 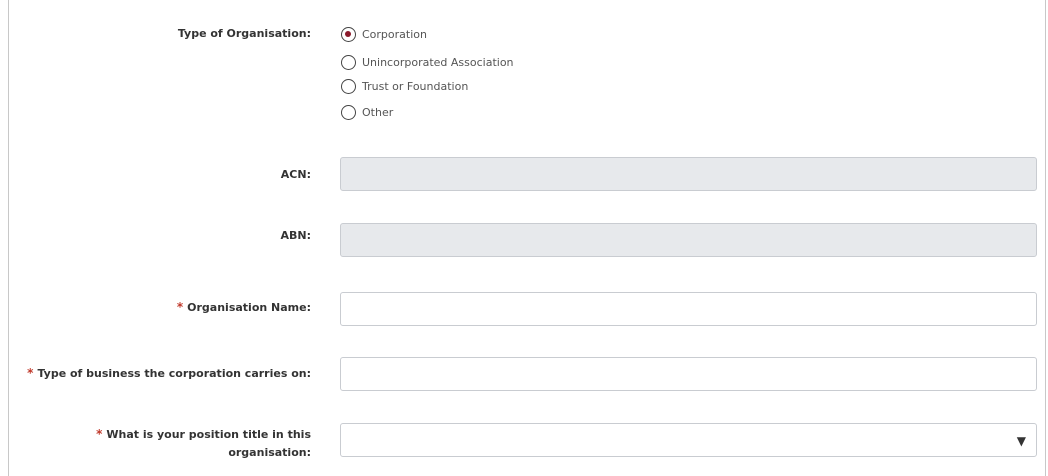 I want to click on radio-label: Trust or Foundation, so click(x=415, y=86).